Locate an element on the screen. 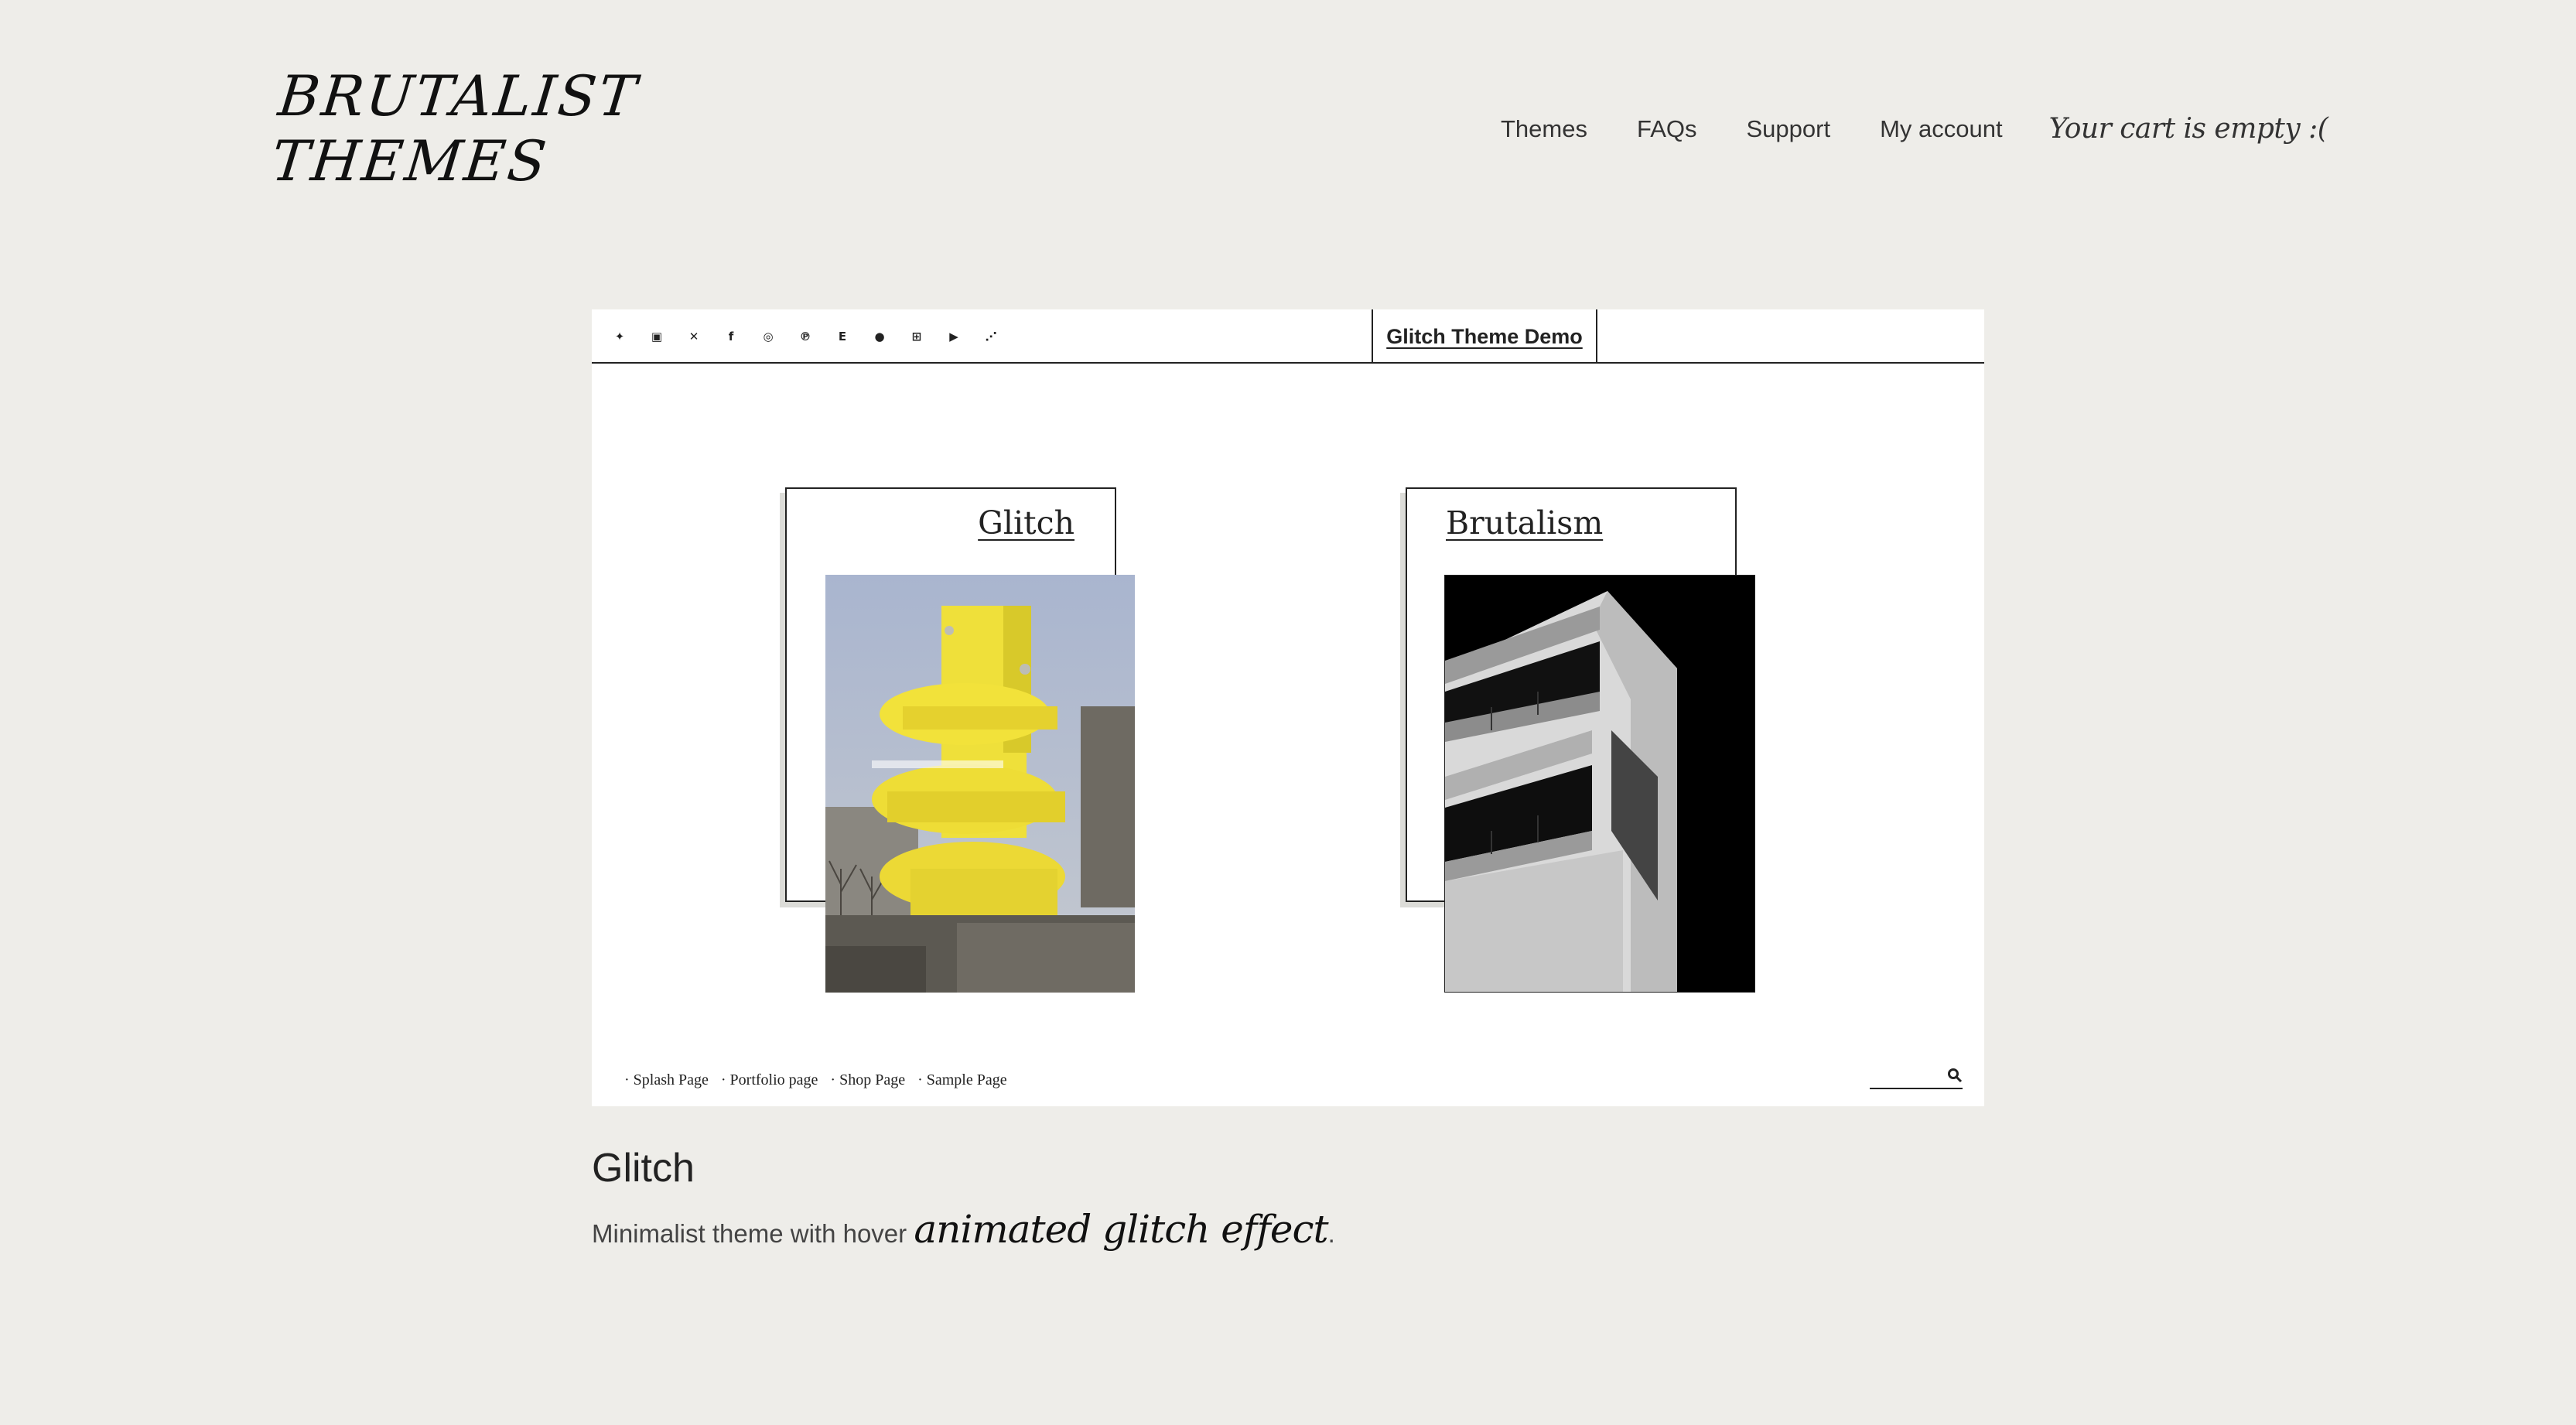  youtube-icon: ▶ is located at coordinates (954, 336).